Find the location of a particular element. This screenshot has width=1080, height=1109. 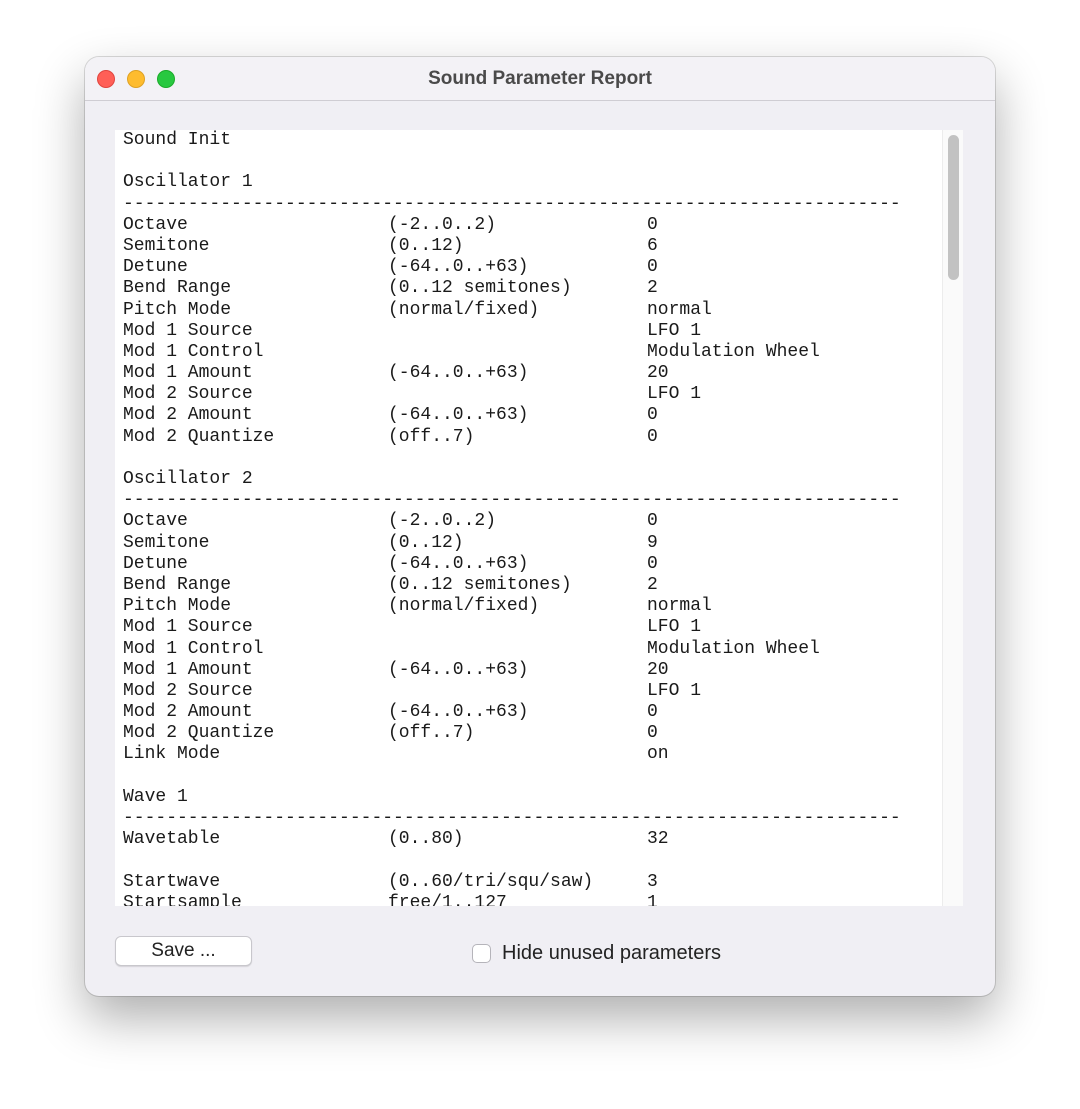

hide-unused-label: Hide unused parameters is located at coordinates (611, 953).